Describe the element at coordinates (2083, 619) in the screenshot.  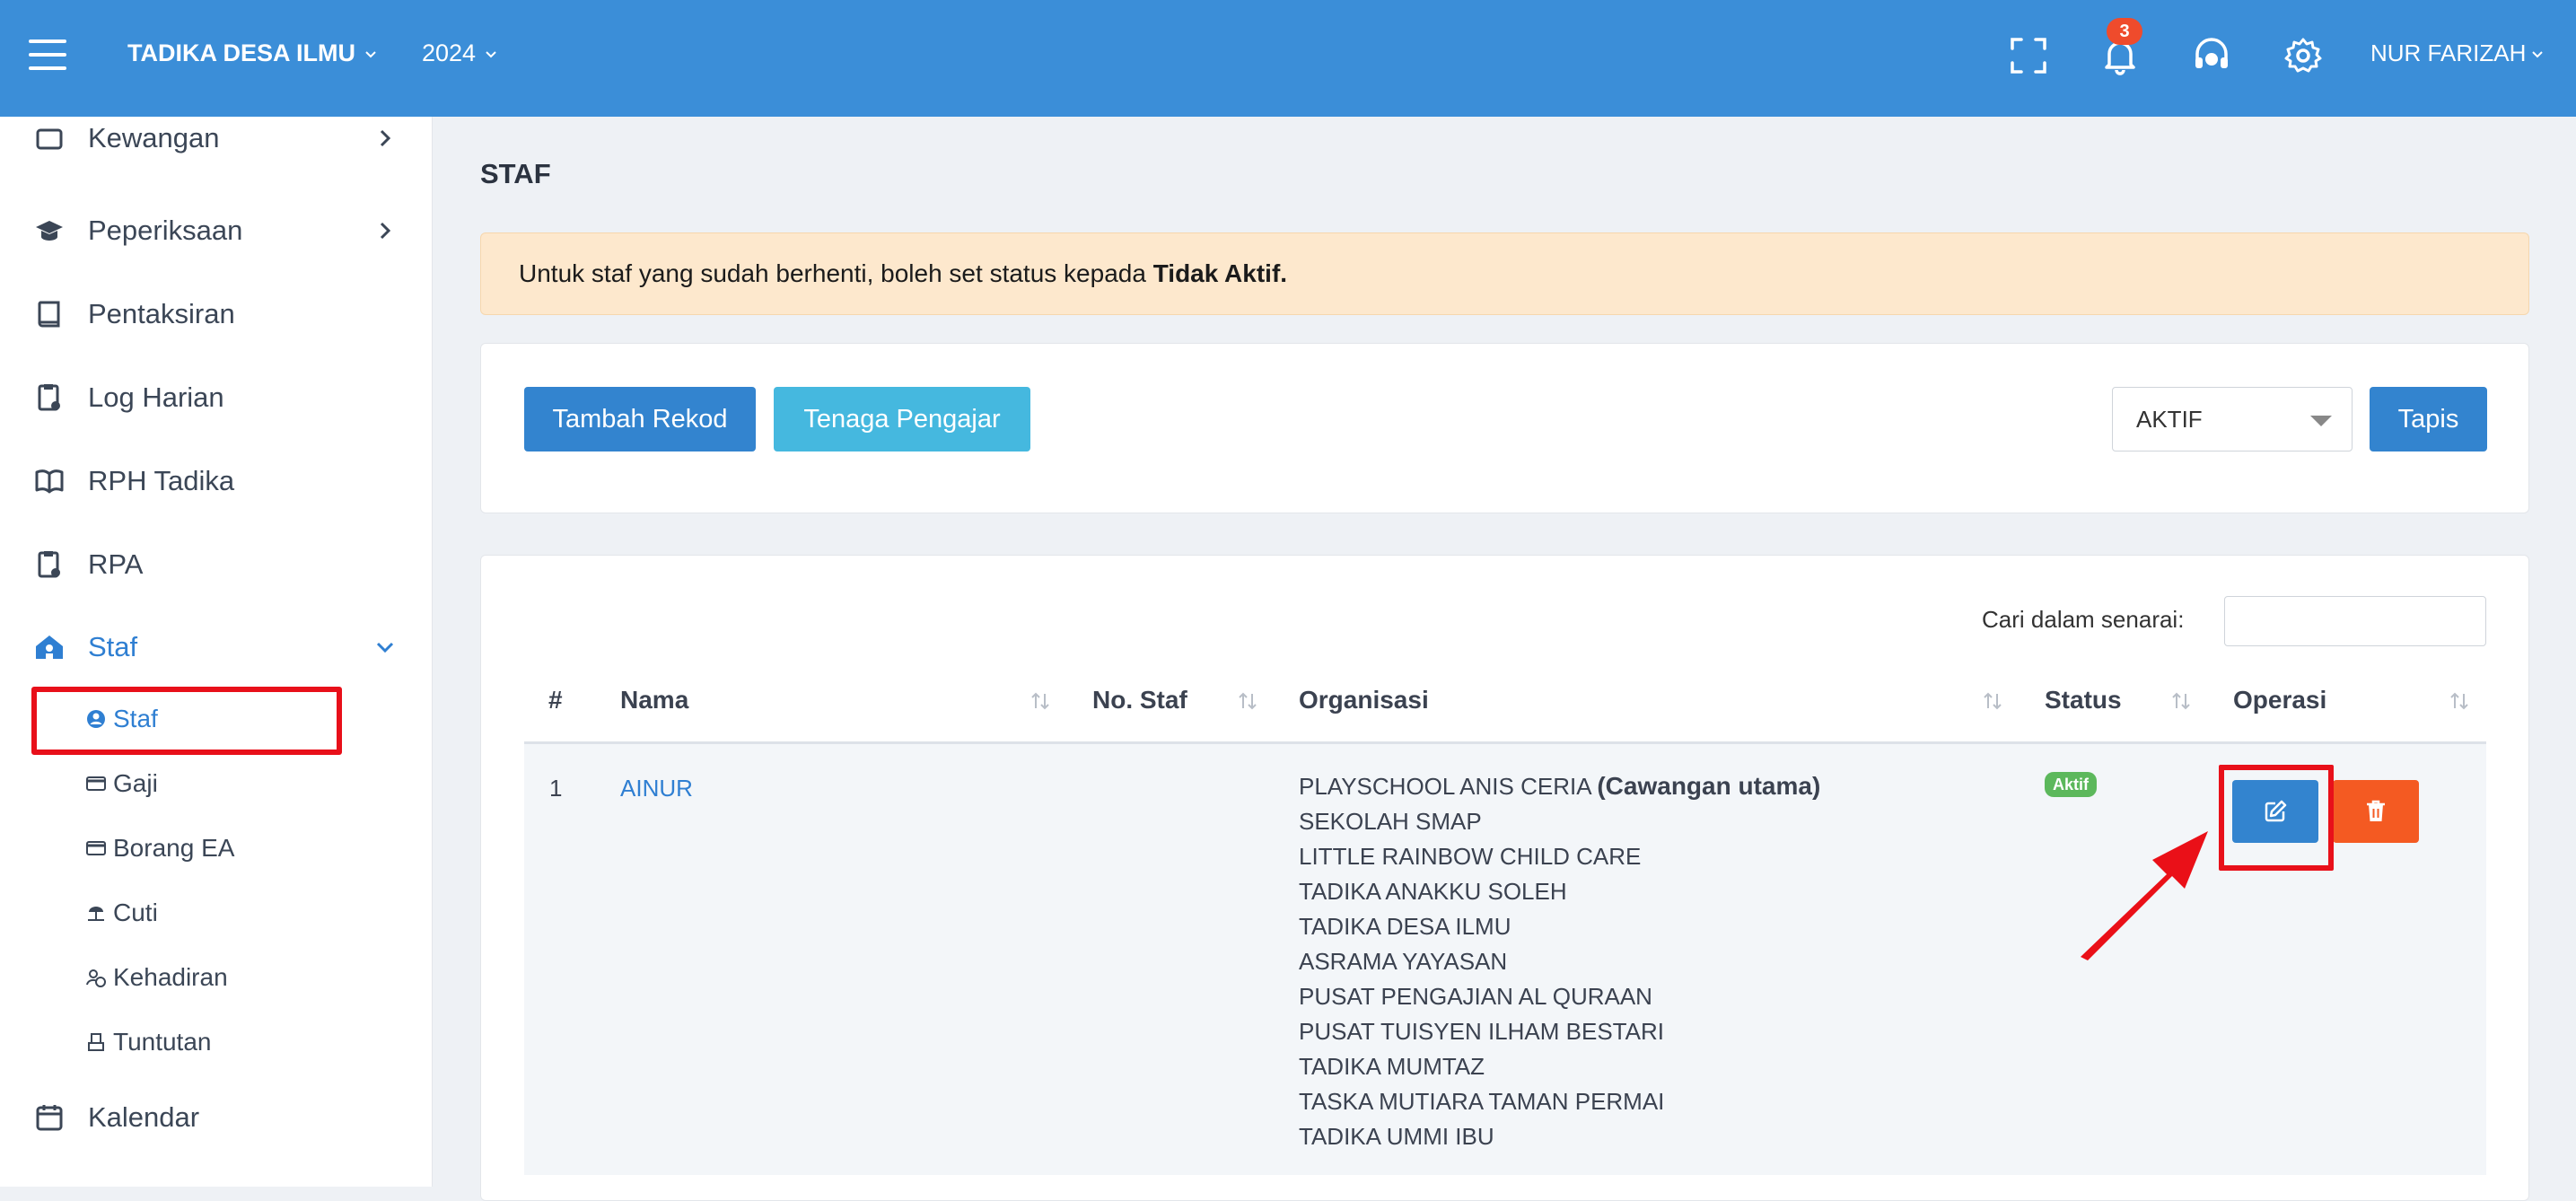
I see `search-label: Cari dalam senarai:` at that location.